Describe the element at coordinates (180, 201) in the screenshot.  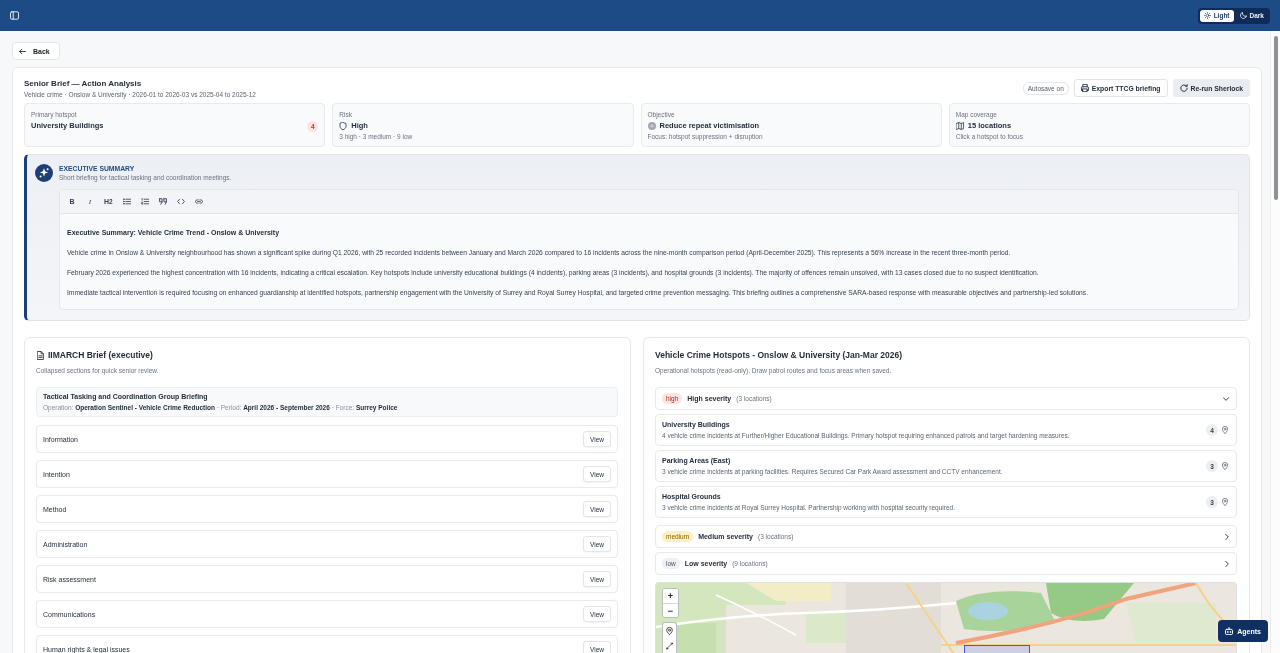
I see `code-icon` at that location.